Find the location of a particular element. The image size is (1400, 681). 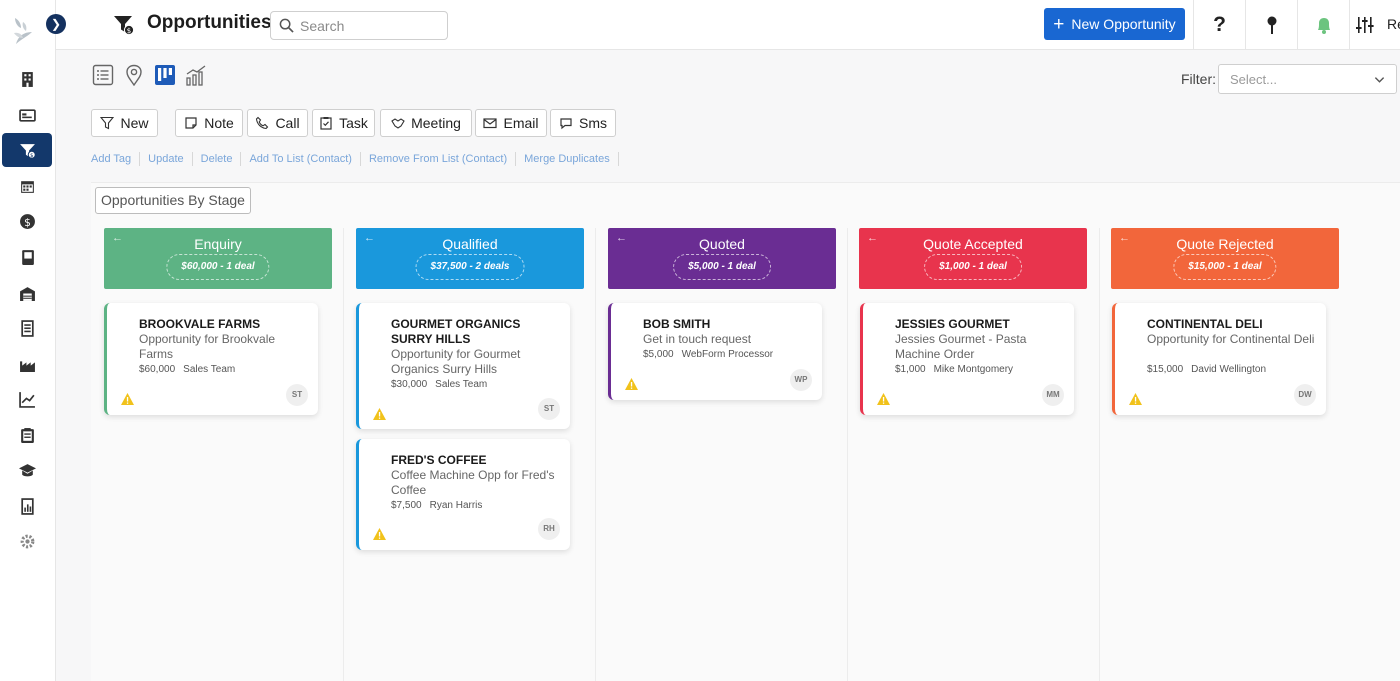

deal-owner: Ryan Harris is located at coordinates (456, 505).